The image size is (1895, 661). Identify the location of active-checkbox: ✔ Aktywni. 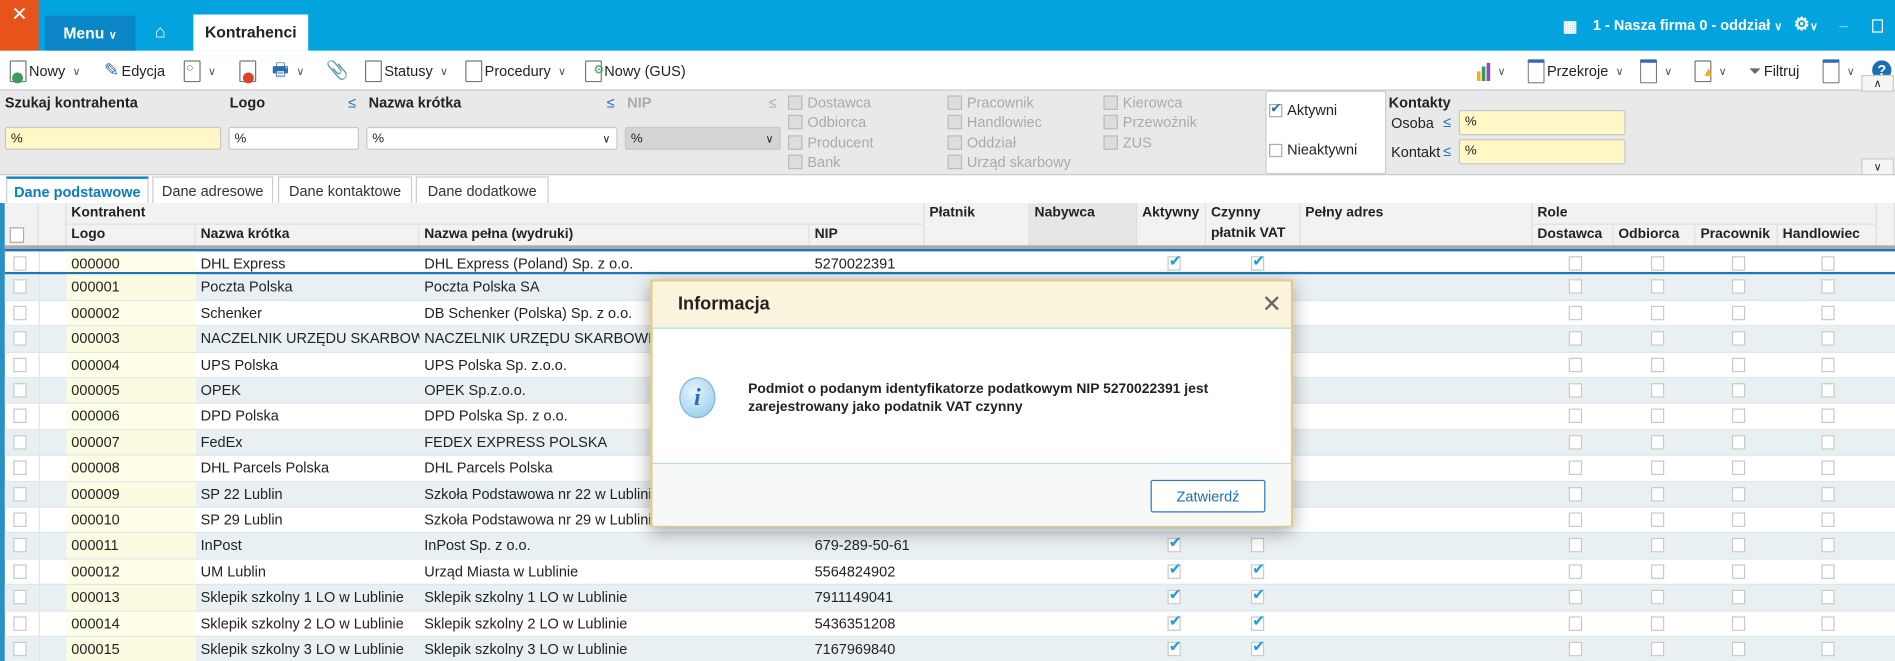
(1303, 109).